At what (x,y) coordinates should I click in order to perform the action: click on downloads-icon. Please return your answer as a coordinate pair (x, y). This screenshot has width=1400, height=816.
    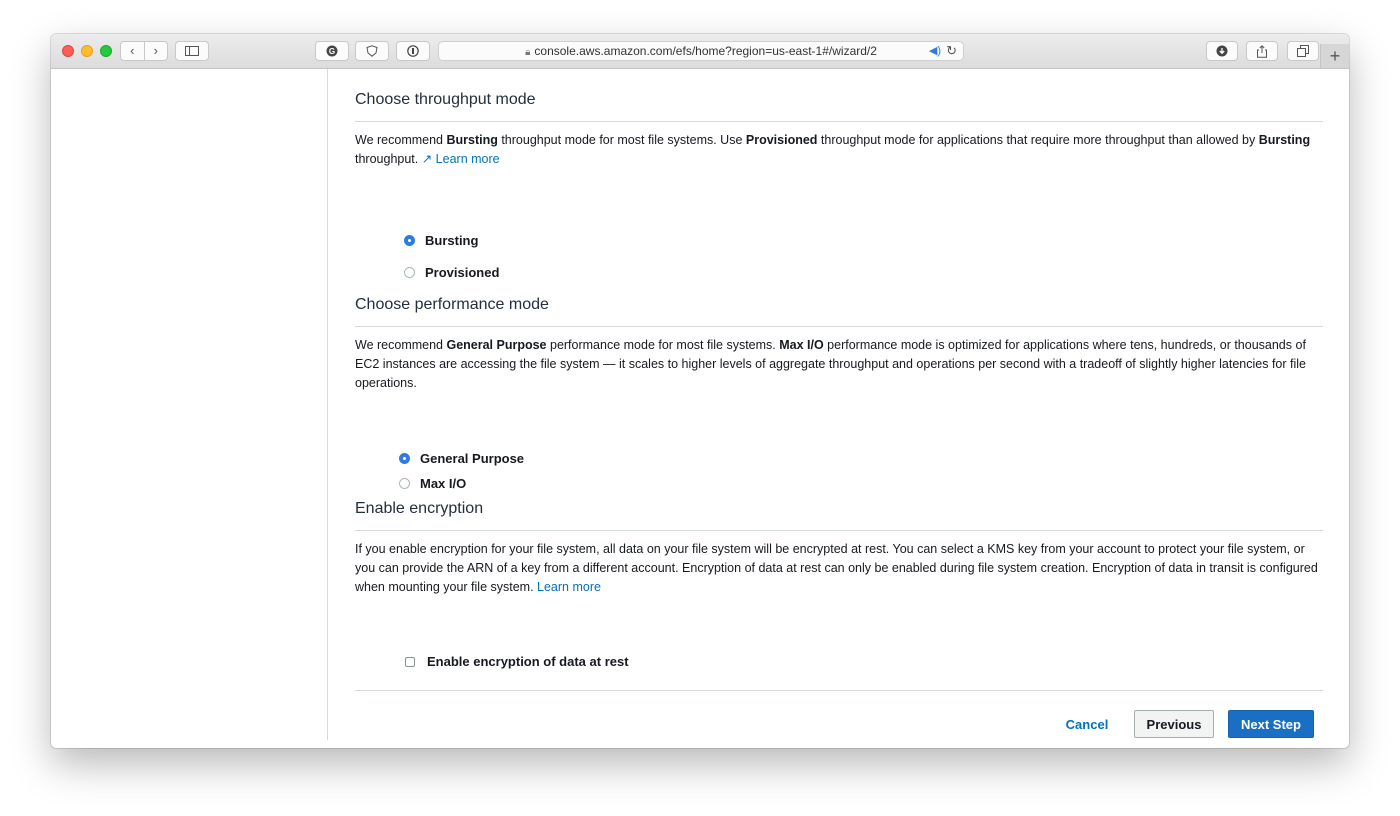
    Looking at the image, I should click on (1222, 51).